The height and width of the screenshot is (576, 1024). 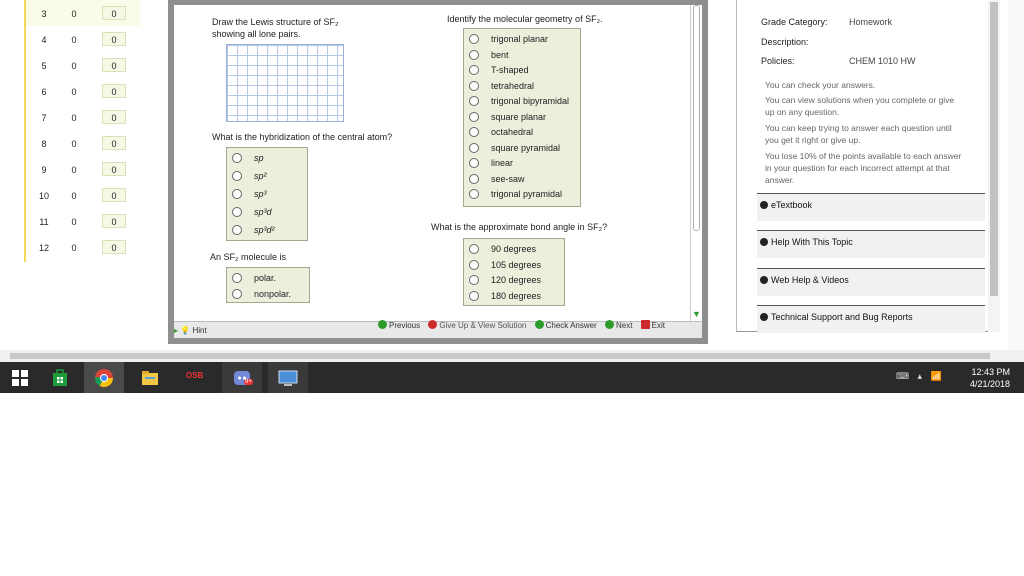 I want to click on previous-arrow-icon, so click(x=382, y=324).